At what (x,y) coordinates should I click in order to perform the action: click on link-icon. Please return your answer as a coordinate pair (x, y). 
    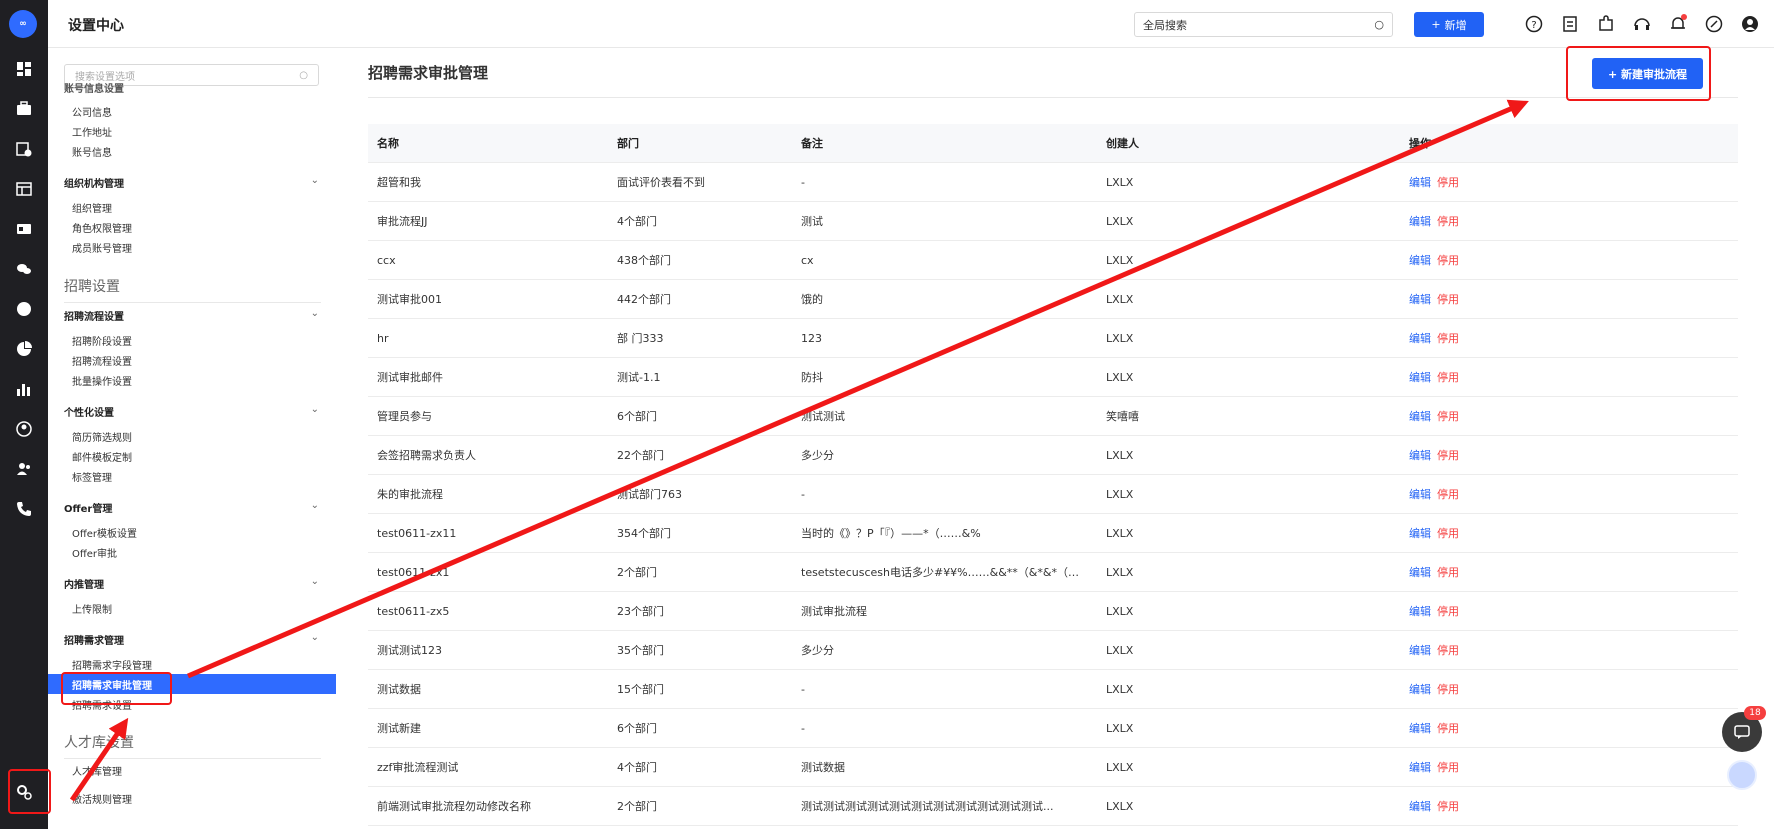
    Looking at the image, I should click on (1714, 24).